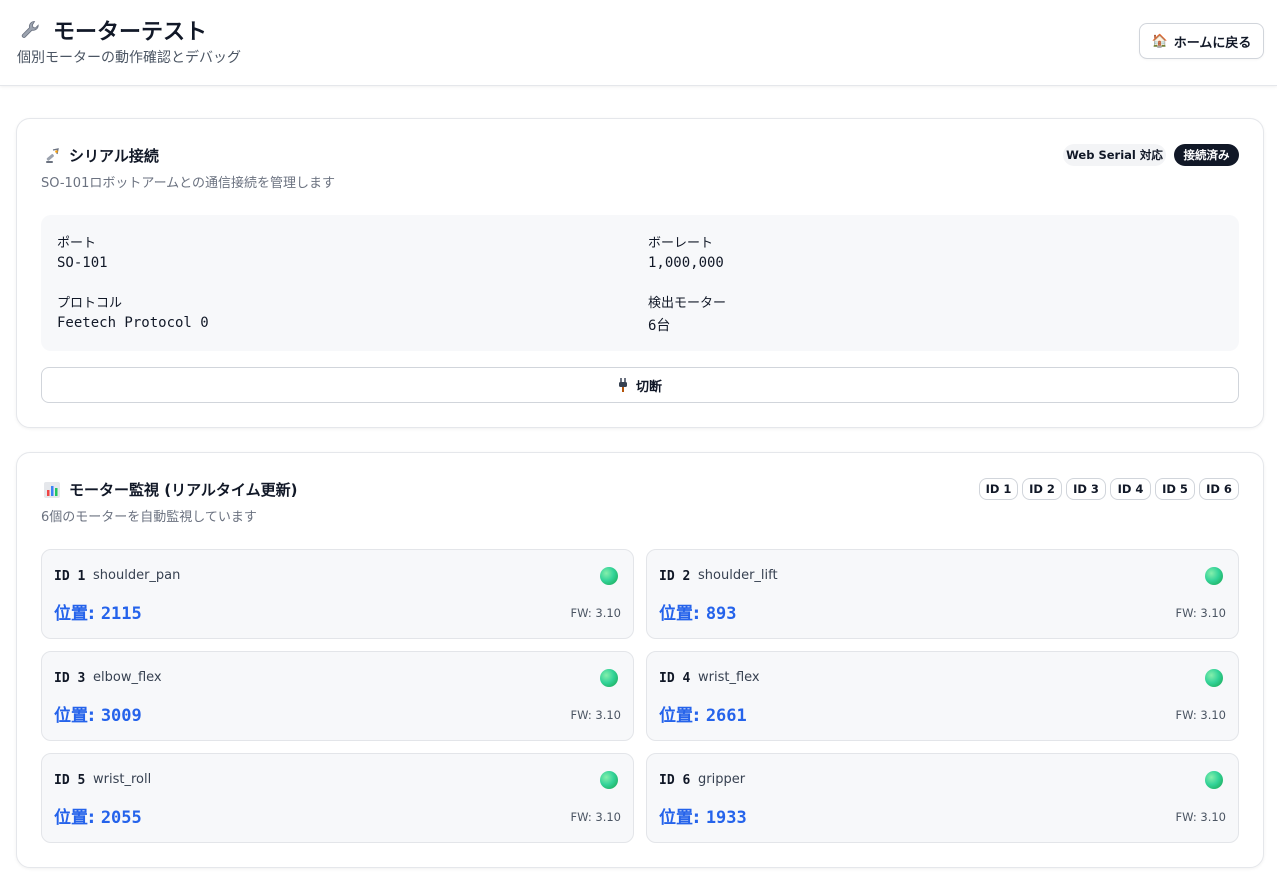 The height and width of the screenshot is (884, 1277). I want to click on position-value: 3009, so click(121, 716).